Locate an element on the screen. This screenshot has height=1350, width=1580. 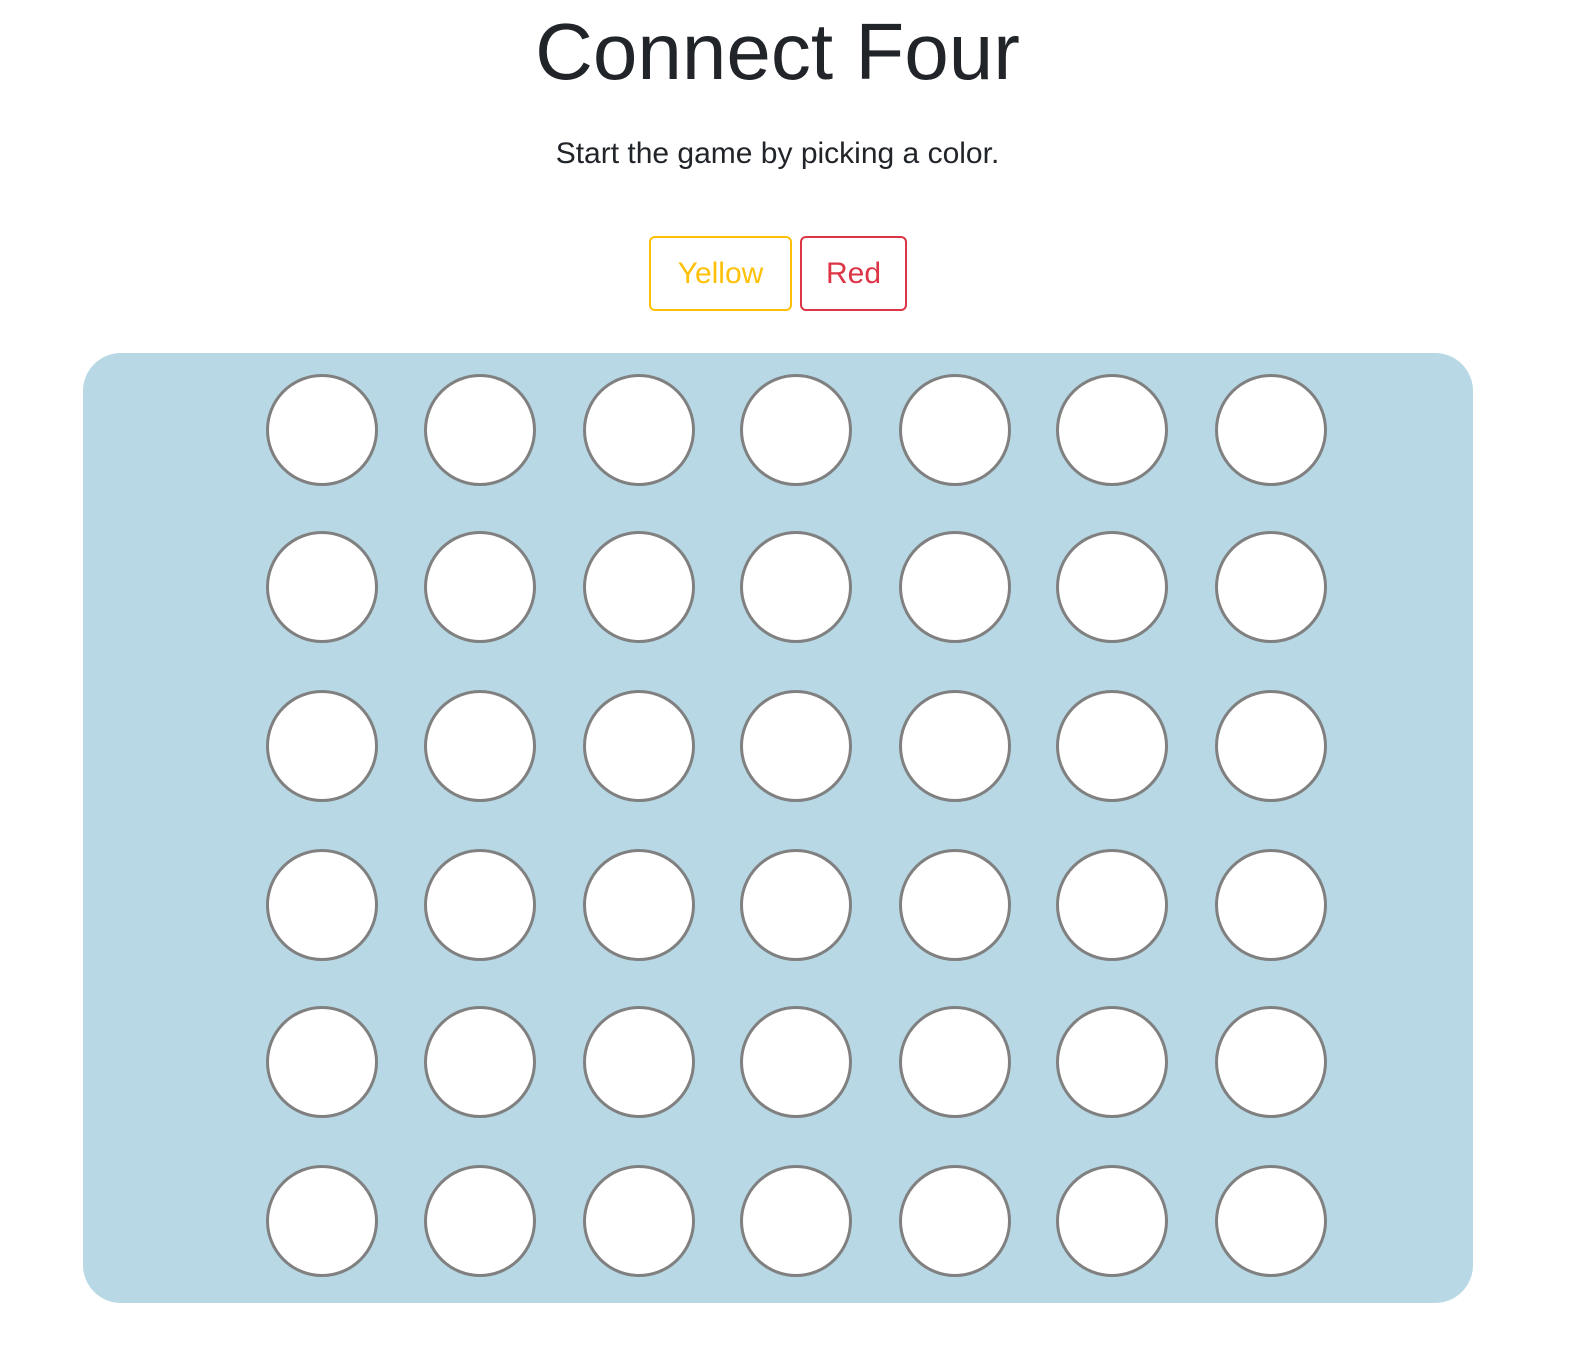
color-picker: Yellow Red is located at coordinates (778, 273).